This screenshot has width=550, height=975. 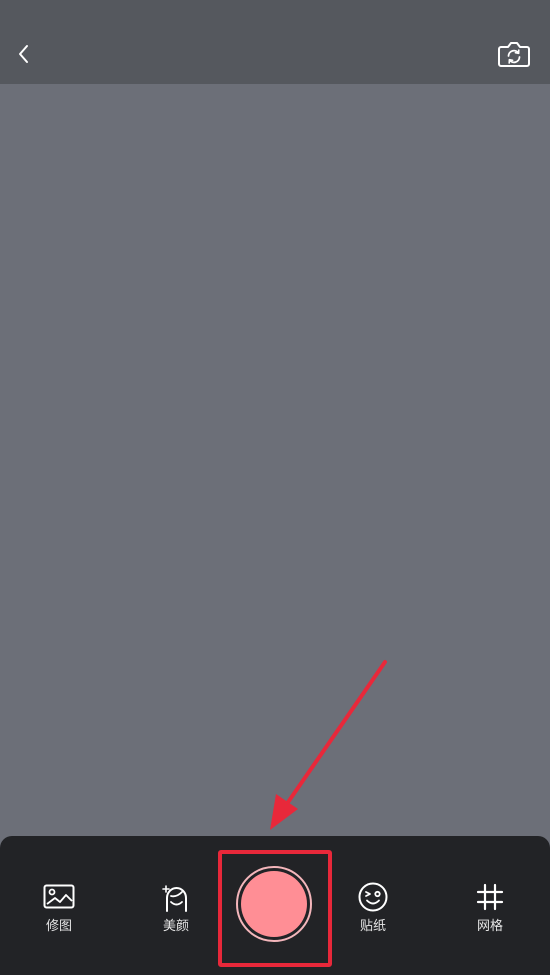 I want to click on grid-button: 网格, so click(x=490, y=910).